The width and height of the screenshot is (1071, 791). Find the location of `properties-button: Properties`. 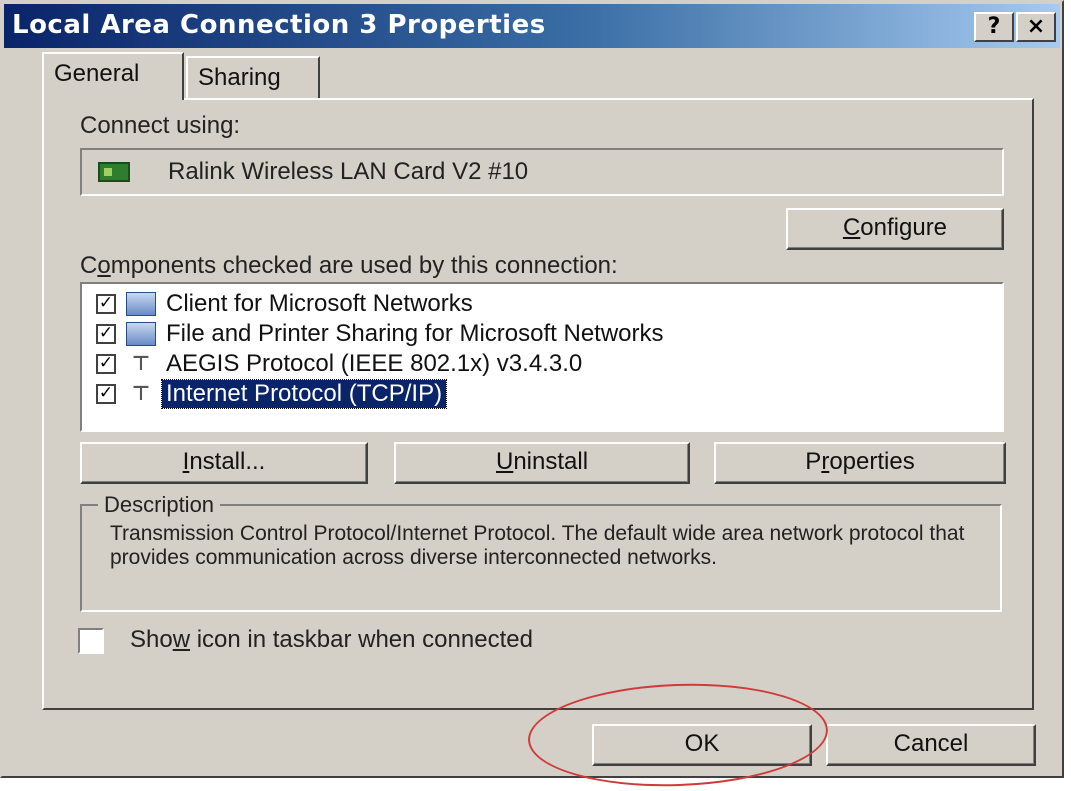

properties-button: Properties is located at coordinates (860, 463).